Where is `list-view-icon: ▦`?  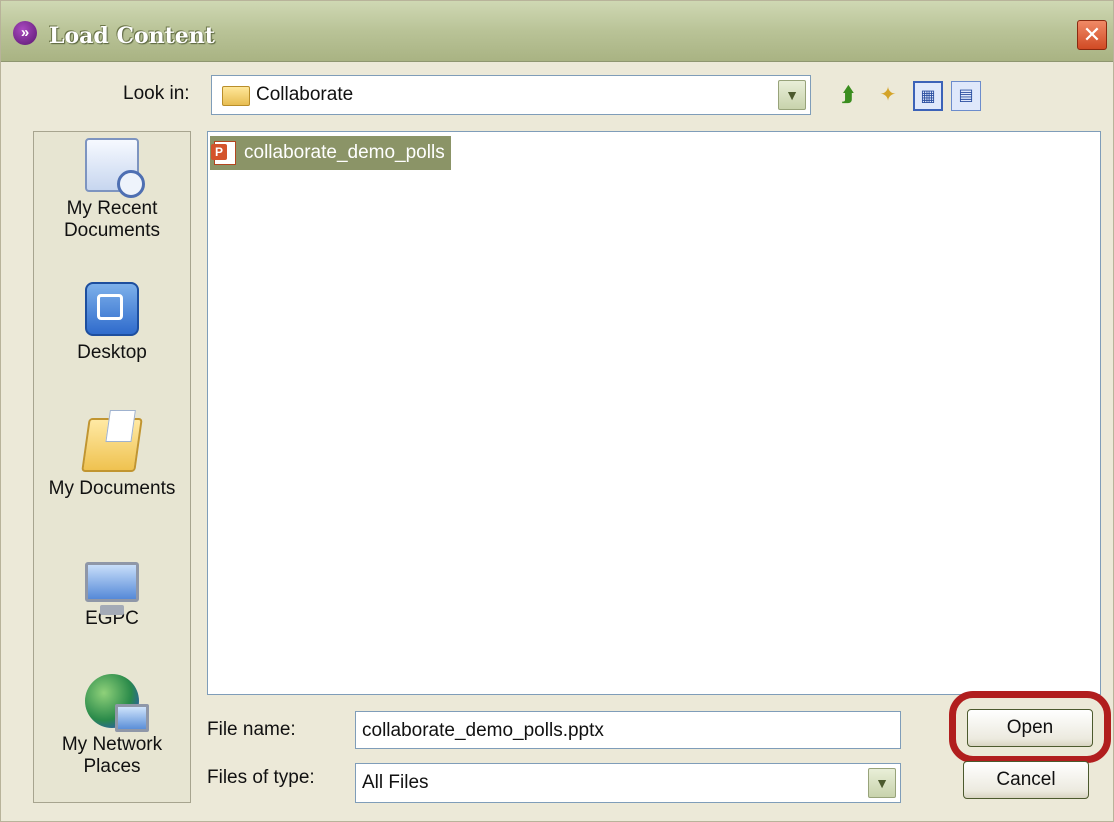 list-view-icon: ▦ is located at coordinates (928, 96).